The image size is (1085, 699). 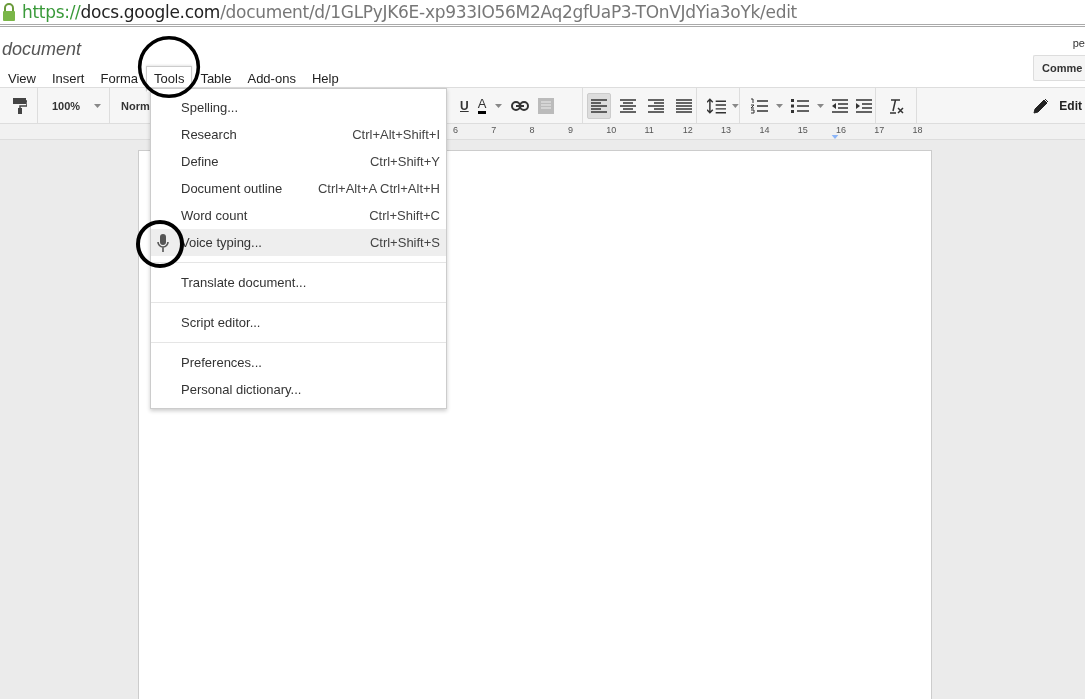 I want to click on clear-formatting-icon, so click(x=896, y=105).